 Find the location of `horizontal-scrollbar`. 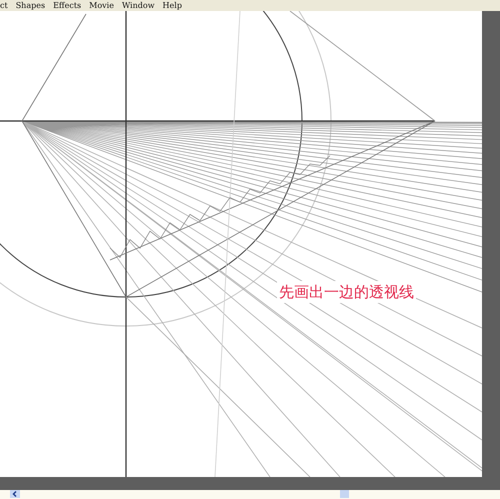

horizontal-scrollbar is located at coordinates (250, 494).